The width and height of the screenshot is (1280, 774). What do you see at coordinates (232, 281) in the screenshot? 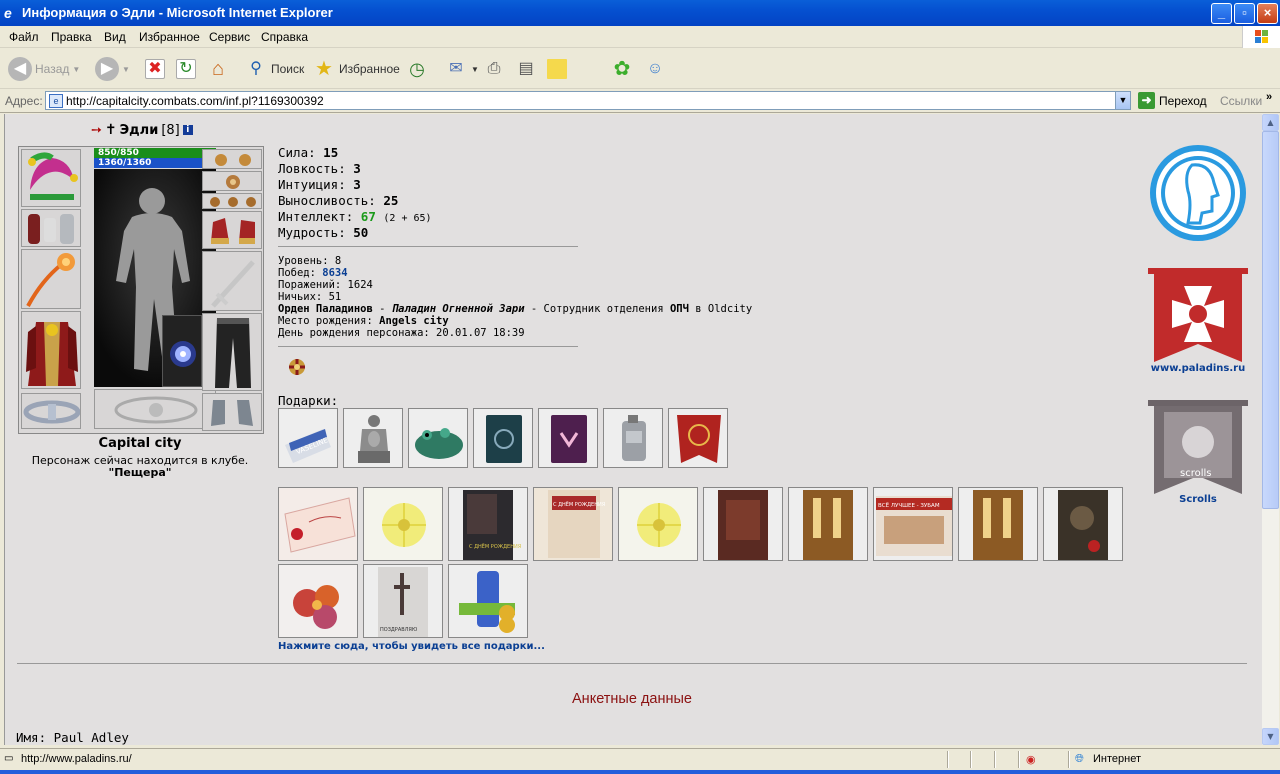
I see `weapon-right-slot` at bounding box center [232, 281].